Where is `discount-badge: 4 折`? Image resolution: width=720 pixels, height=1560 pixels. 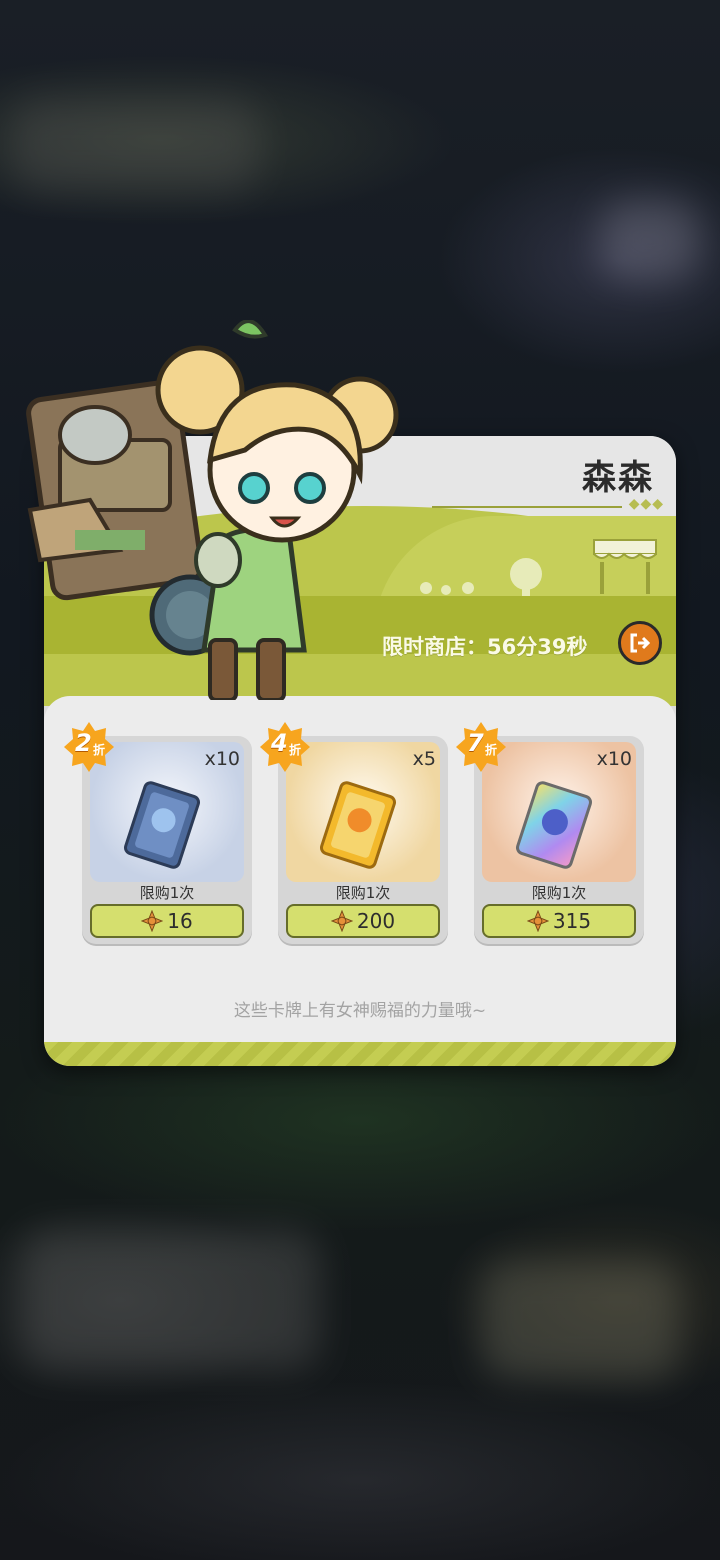
discount-badge: 4 折 is located at coordinates (285, 747).